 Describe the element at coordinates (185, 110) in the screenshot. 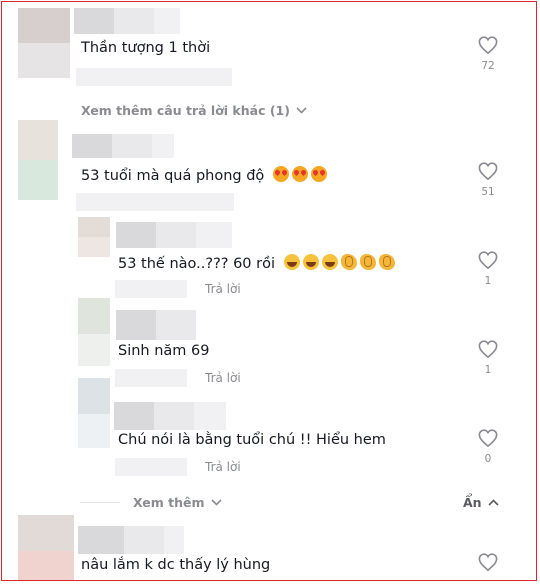

I see `view-more-replies-label: Xem thêm câu trả lời khác (1)` at that location.